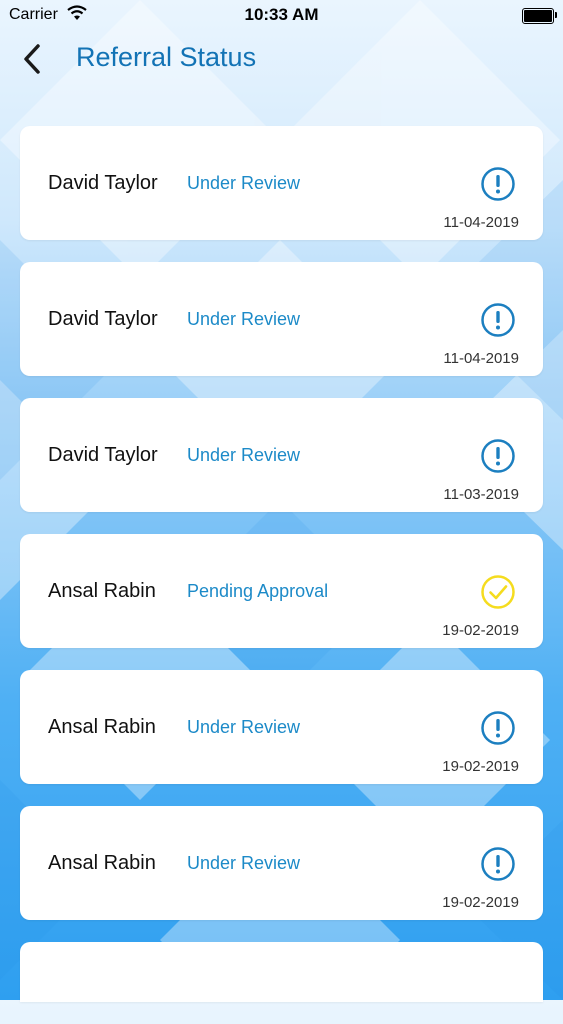 This screenshot has height=1024, width=563. Describe the element at coordinates (498, 592) in the screenshot. I see `check-icon` at that location.